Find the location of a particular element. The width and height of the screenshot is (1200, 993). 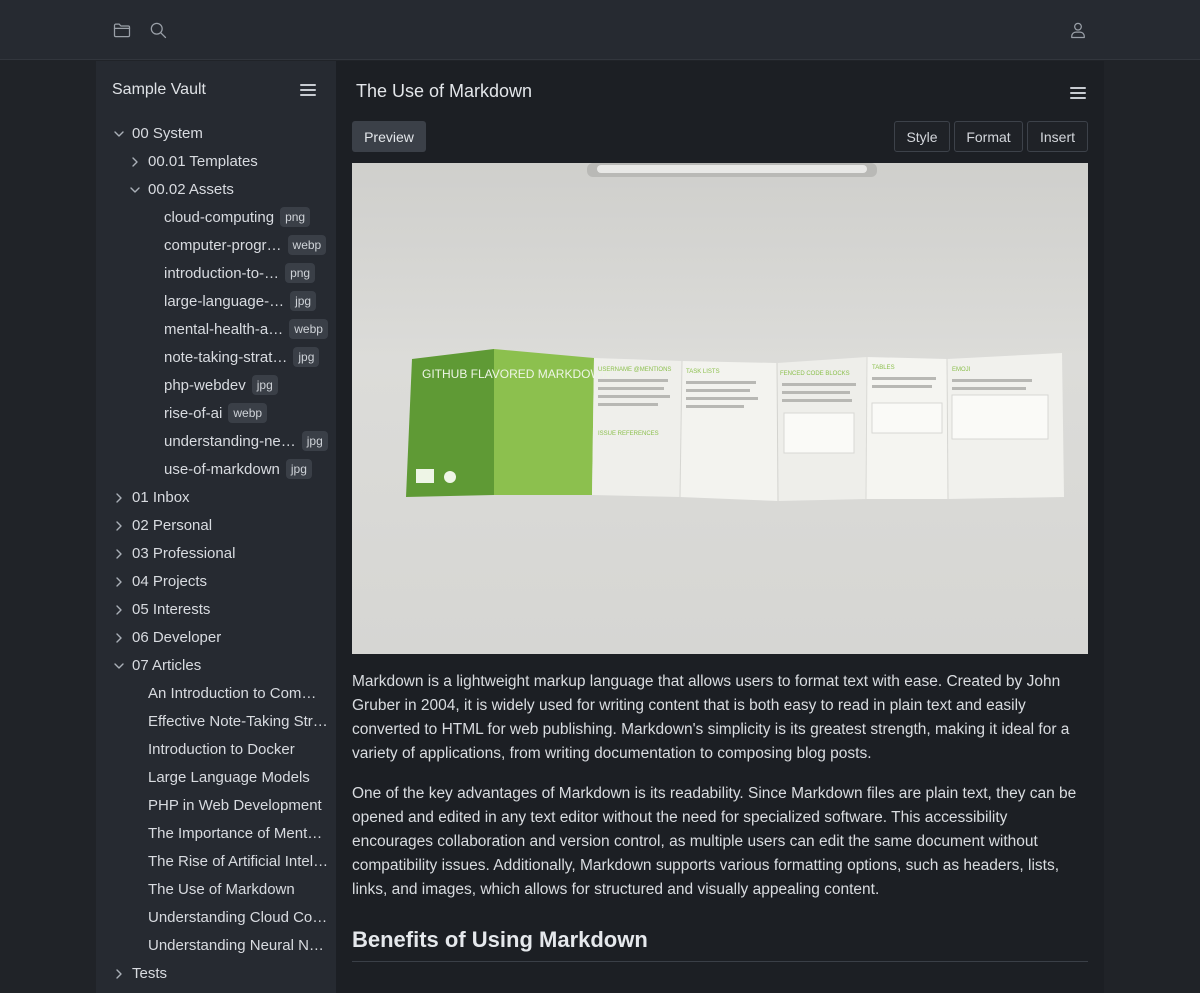

tree-item-label: The Use of Markdown is located at coordinates (221, 889).